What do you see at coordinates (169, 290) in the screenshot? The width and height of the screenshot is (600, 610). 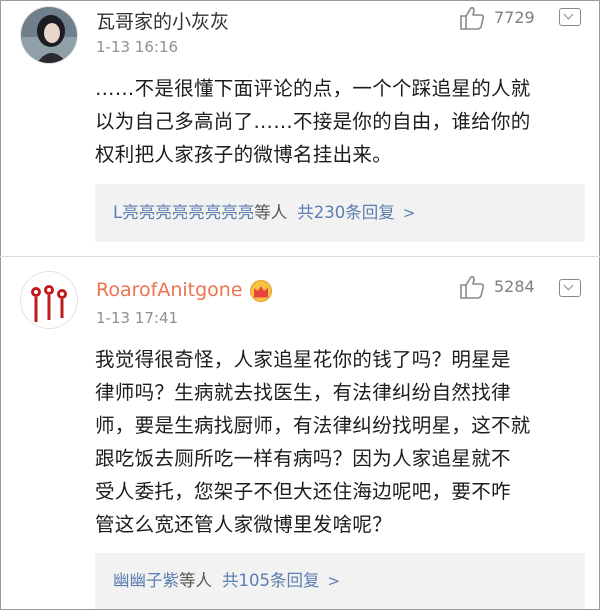 I see `username-text: RoarofAnitgone` at bounding box center [169, 290].